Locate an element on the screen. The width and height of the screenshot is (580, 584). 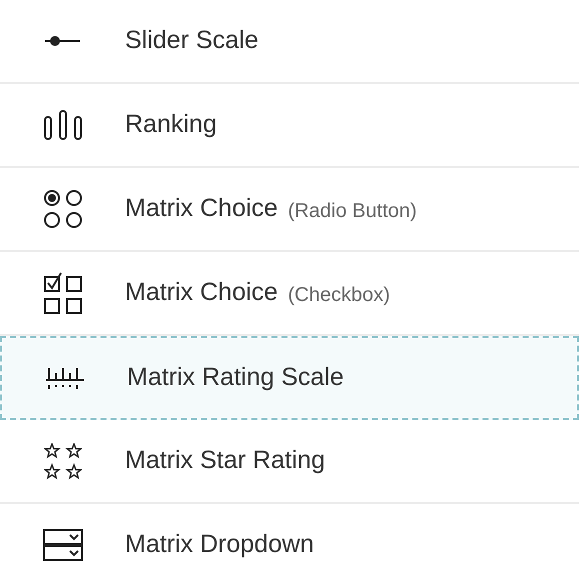
question-type-item: Matrix Dropdown is located at coordinates (289, 544).